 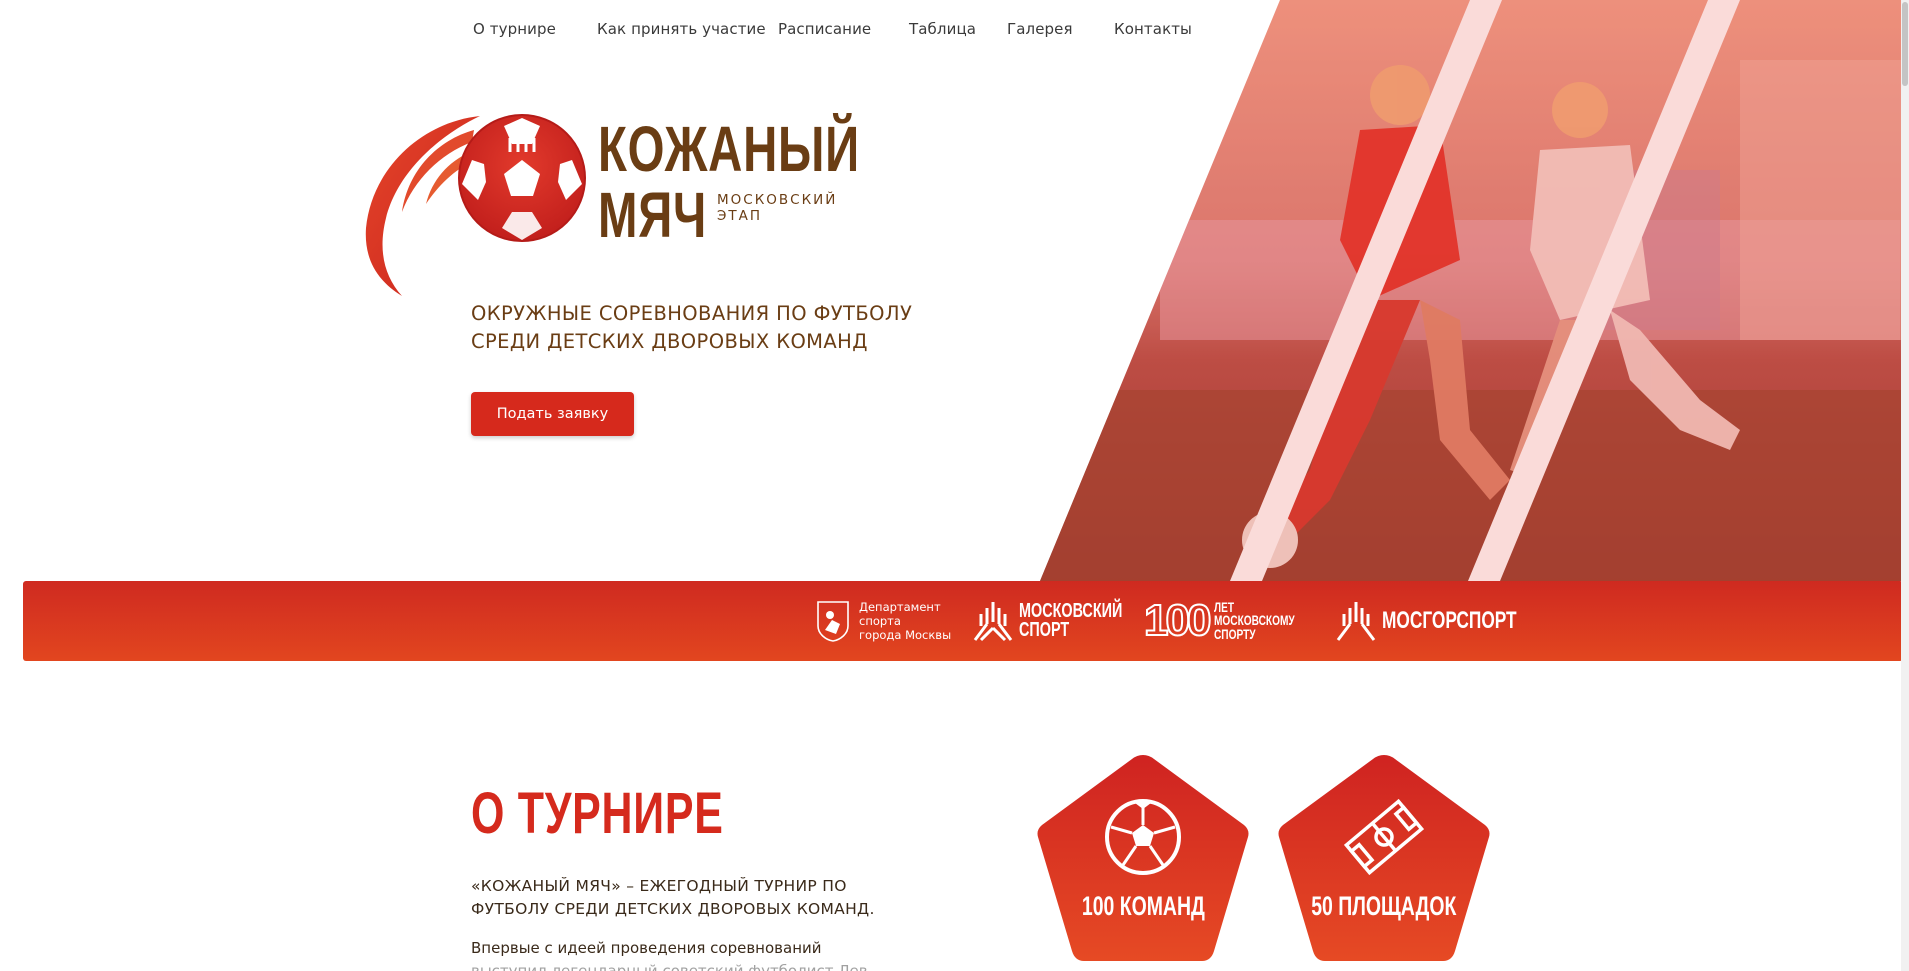 I want to click on partner-moscow-sport-text: МОСКОВСКИЙ СПОРТ, so click(x=1071, y=620).